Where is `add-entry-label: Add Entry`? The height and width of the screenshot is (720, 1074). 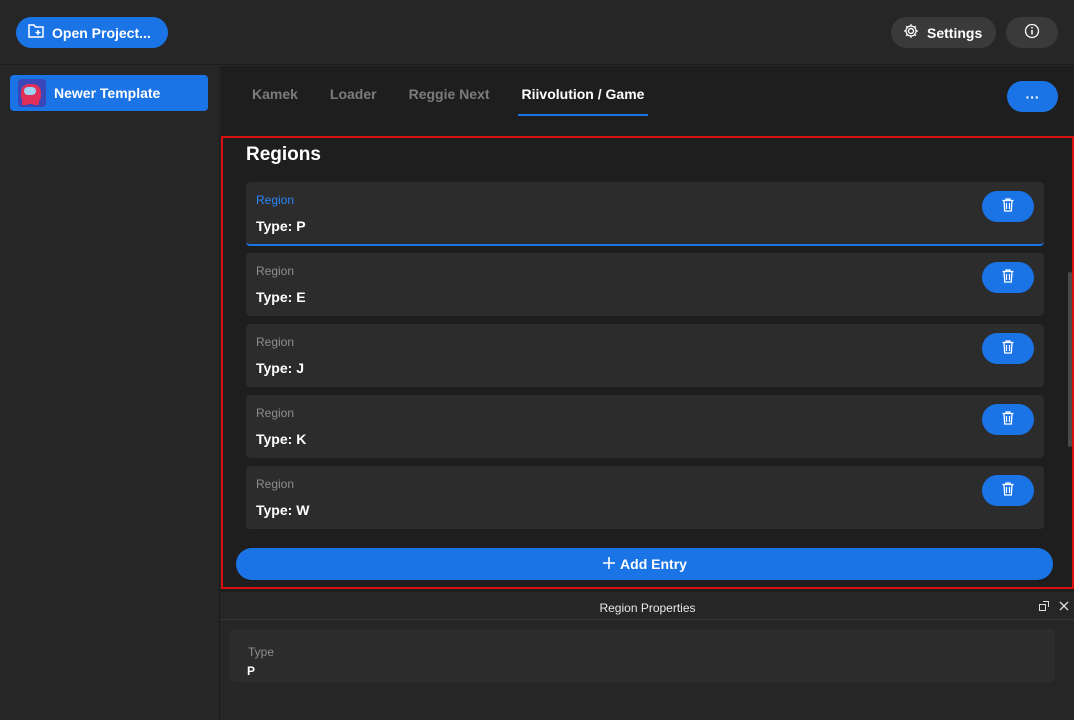 add-entry-label: Add Entry is located at coordinates (653, 564).